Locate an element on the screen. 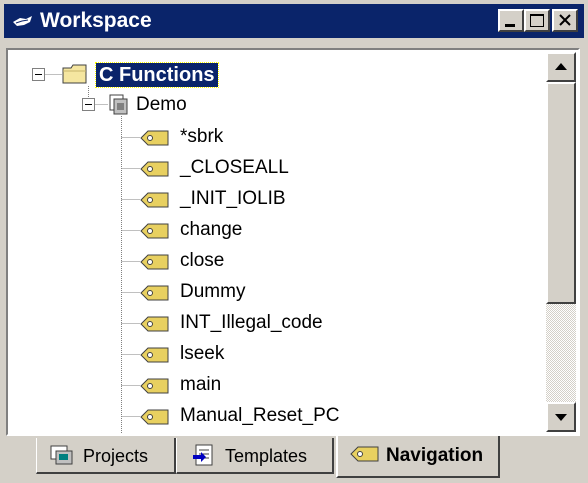 This screenshot has width=588, height=483. tree-item-label: _INIT_IOLIB is located at coordinates (233, 198).